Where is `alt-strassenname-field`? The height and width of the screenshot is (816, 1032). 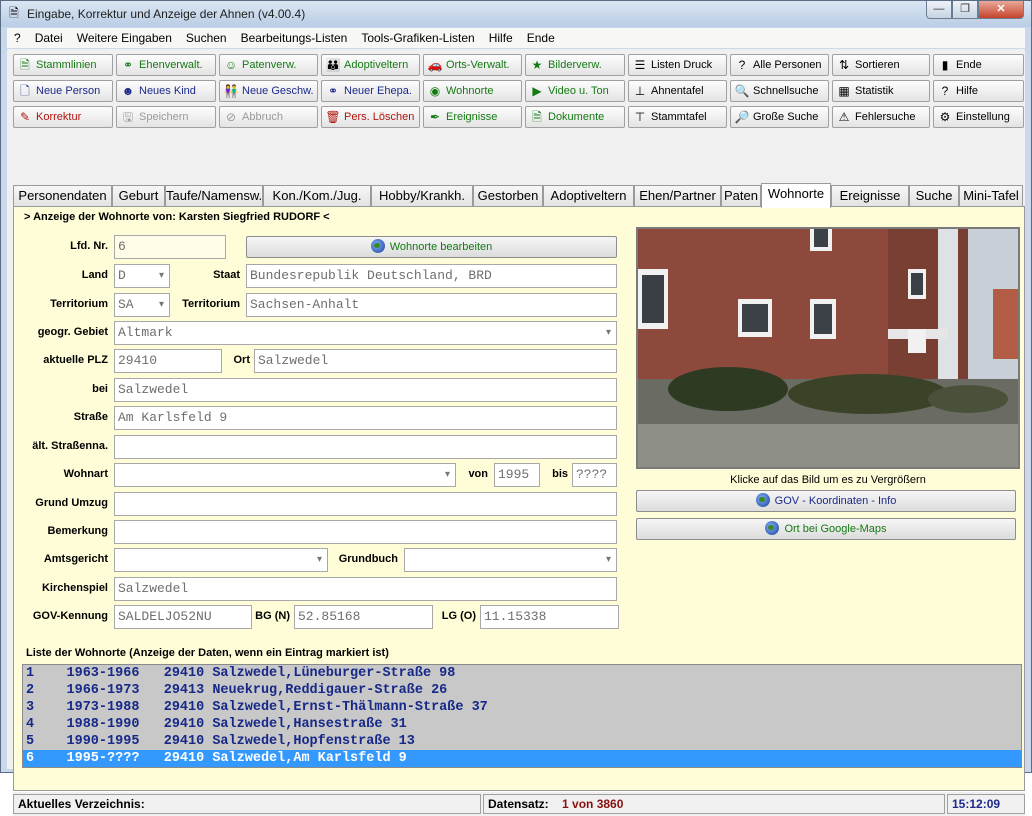 alt-strassenname-field is located at coordinates (365, 447).